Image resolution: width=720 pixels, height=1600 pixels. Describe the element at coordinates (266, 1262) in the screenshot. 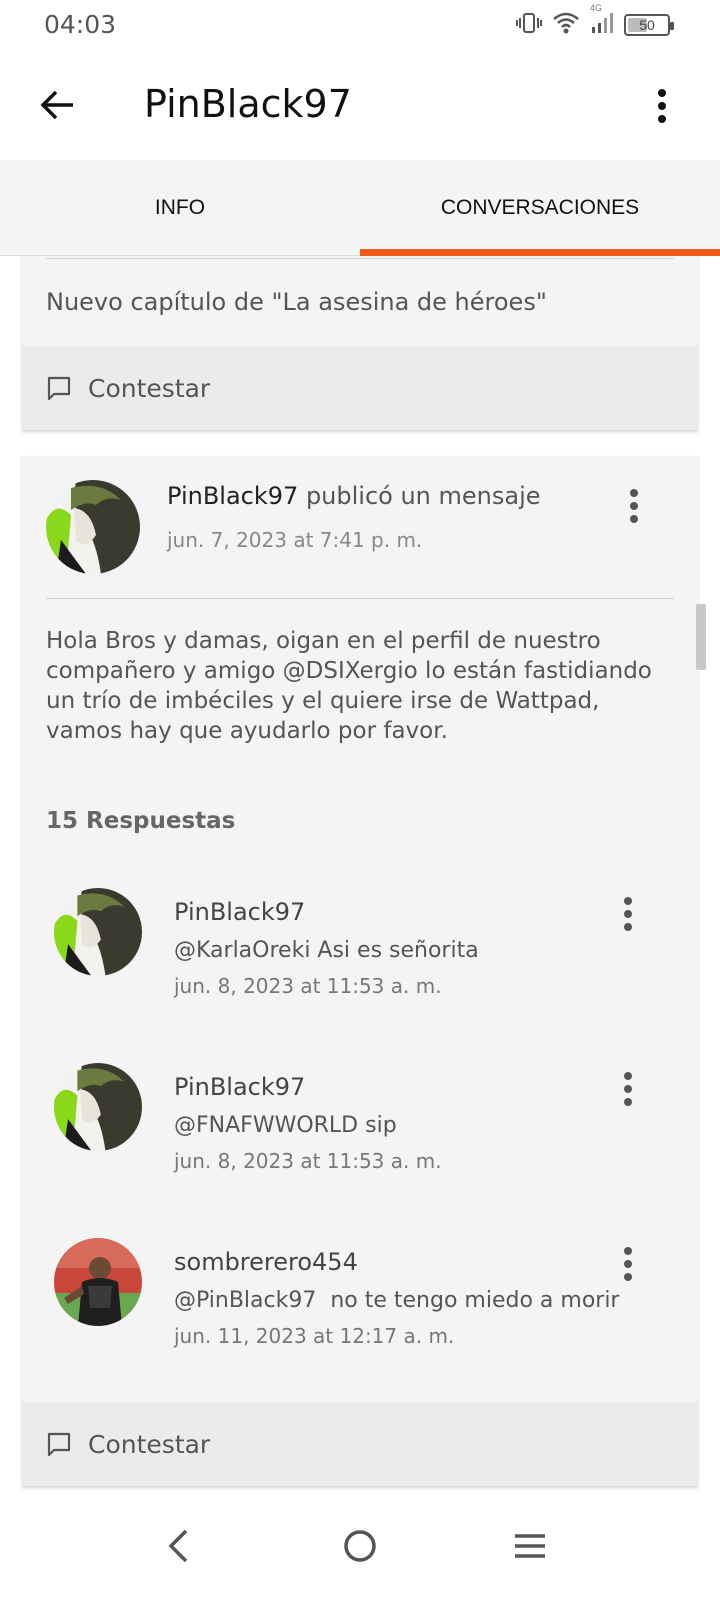

I see `reply-author: sombrerero454` at that location.